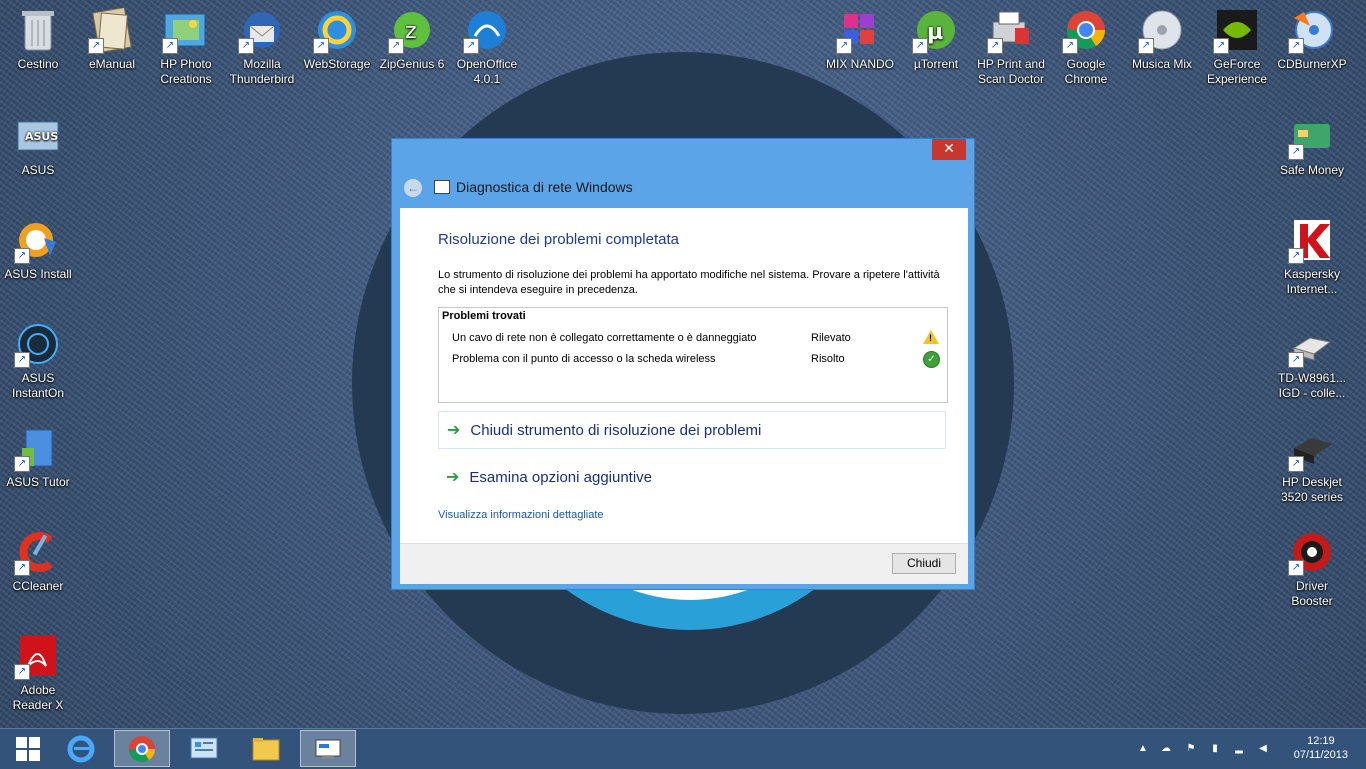  What do you see at coordinates (1312, 30) in the screenshot?
I see `cdburner-icon: ↗` at bounding box center [1312, 30].